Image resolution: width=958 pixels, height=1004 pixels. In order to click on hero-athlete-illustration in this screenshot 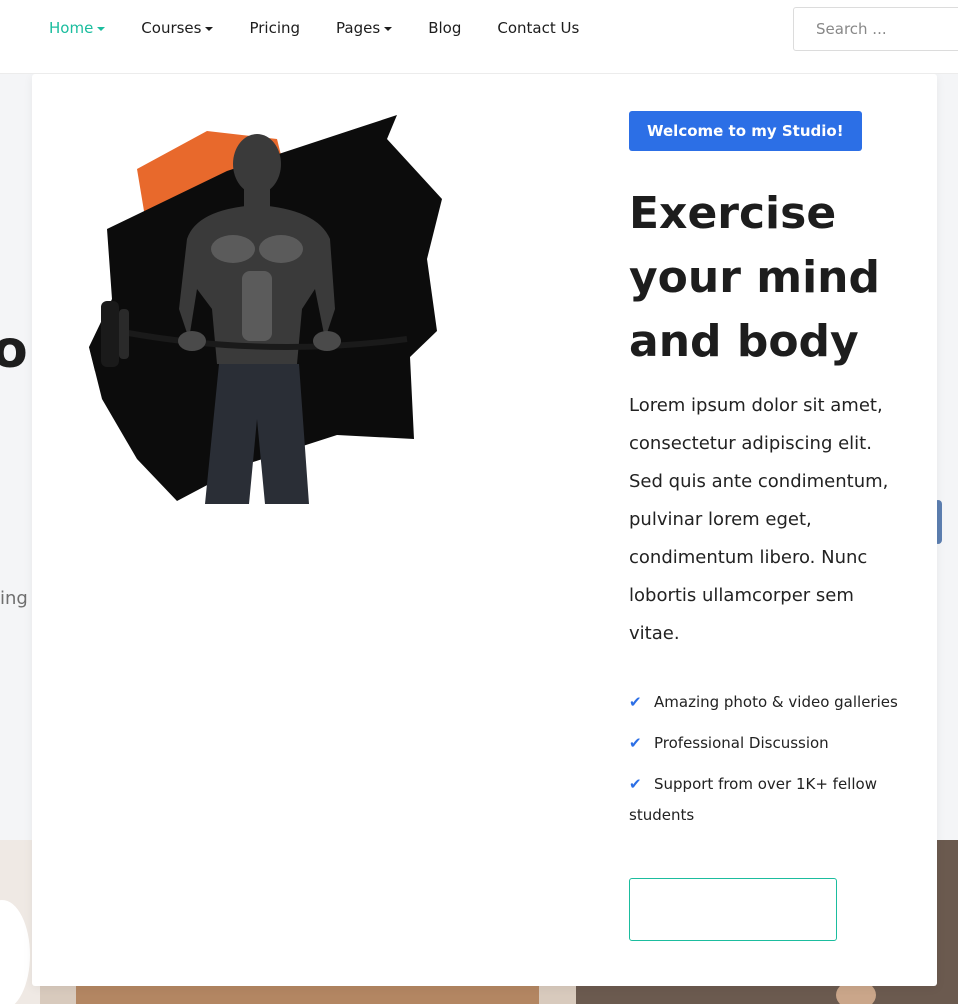, I will do `click(265, 309)`.